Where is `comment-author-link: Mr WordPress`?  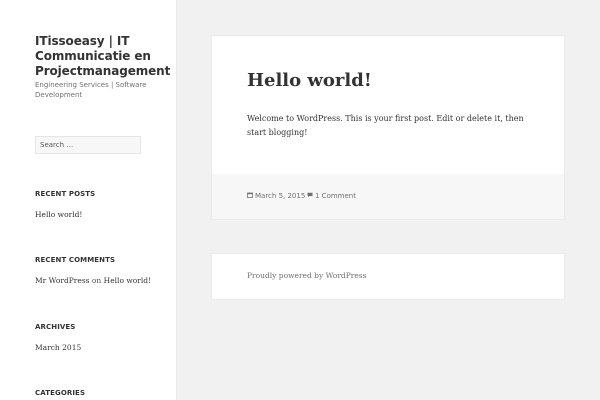 comment-author-link: Mr WordPress is located at coordinates (62, 280).